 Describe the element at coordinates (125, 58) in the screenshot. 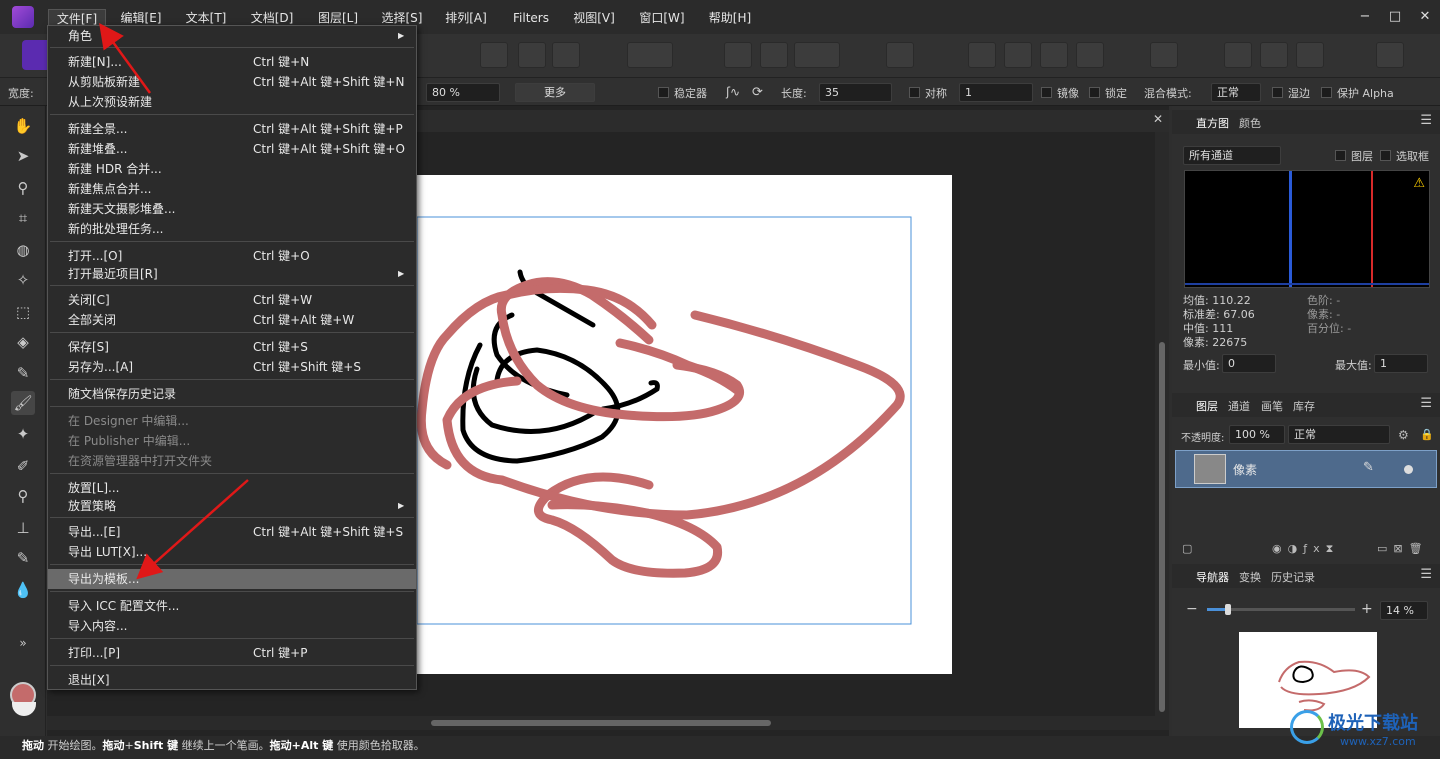

I see `annotation-arrow-file-menu` at that location.